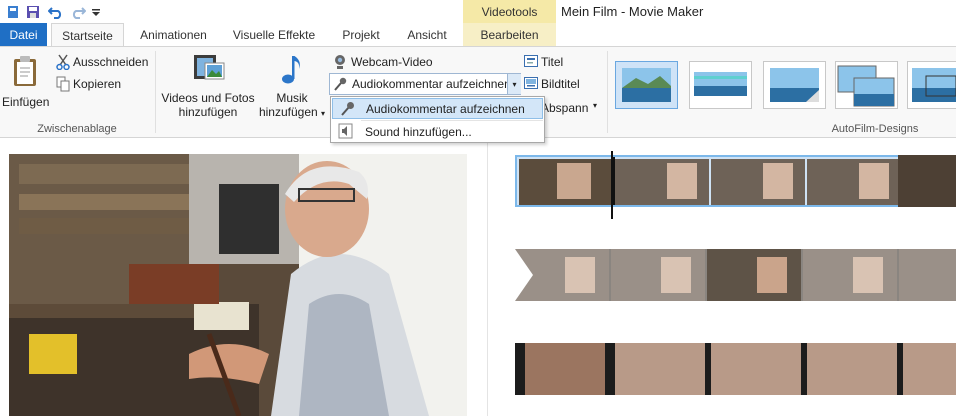  I want to click on record-narration-button: Audiokommentar aufzeichnen ▾, so click(425, 84).